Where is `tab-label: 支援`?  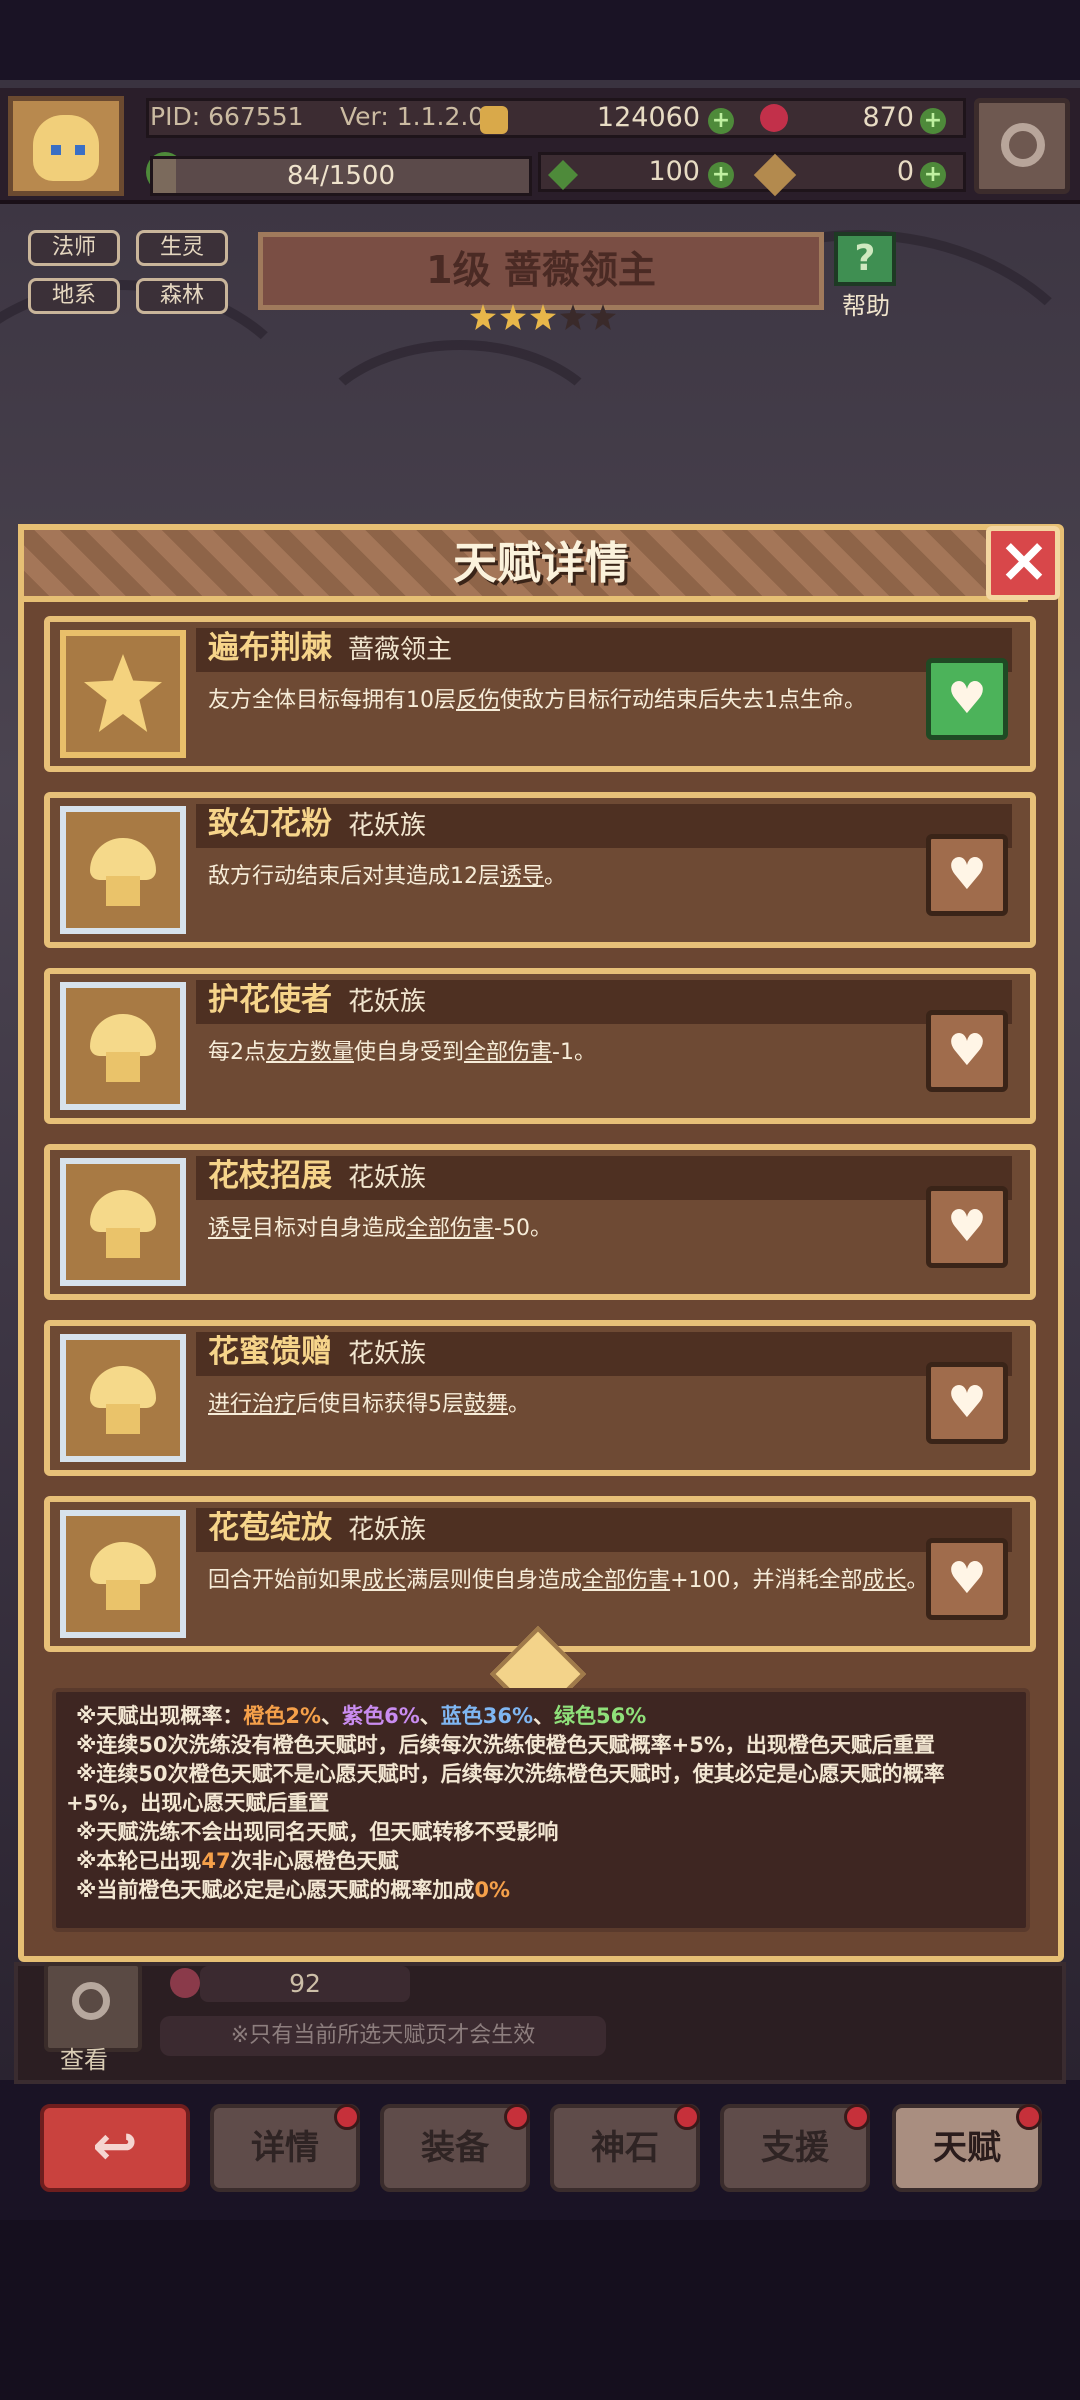
tab-label: 支援 is located at coordinates (795, 2148).